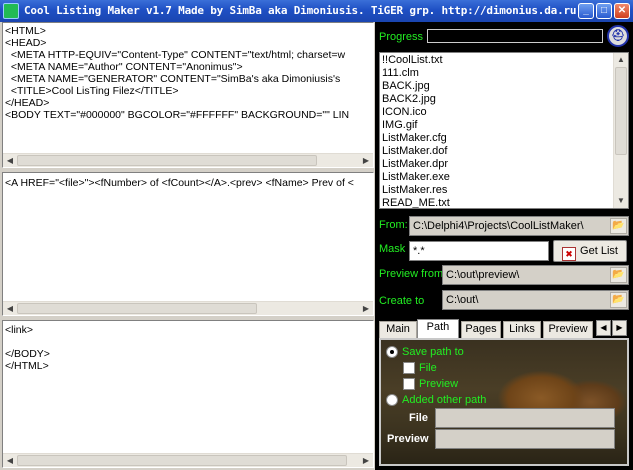 The width and height of the screenshot is (633, 470). Describe the element at coordinates (619, 328) in the screenshot. I see `tab-scroll-right-icon: ▶` at that location.